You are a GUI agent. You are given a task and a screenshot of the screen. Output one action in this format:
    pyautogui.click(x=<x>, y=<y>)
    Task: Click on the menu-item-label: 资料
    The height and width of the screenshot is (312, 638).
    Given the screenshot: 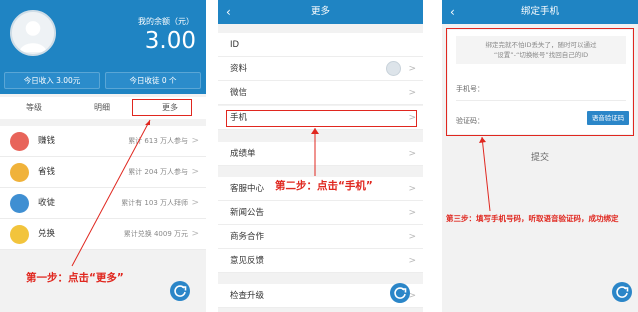 What is the action you would take?
    pyautogui.click(x=239, y=69)
    